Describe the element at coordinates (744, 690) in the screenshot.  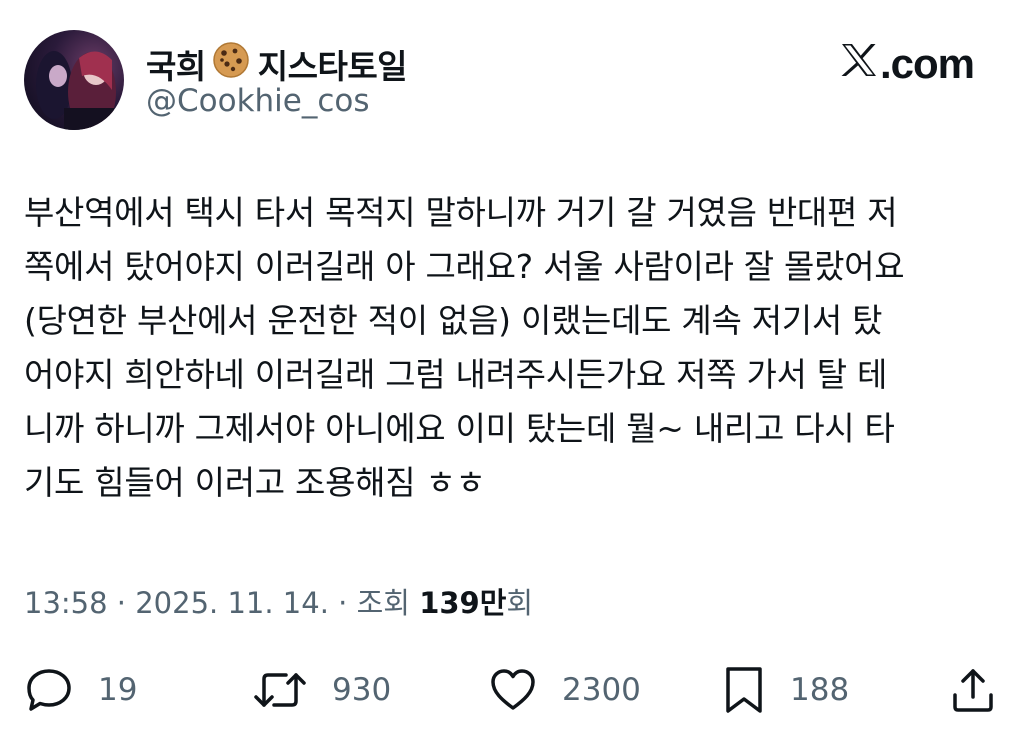
I see `bookmark-icon` at that location.